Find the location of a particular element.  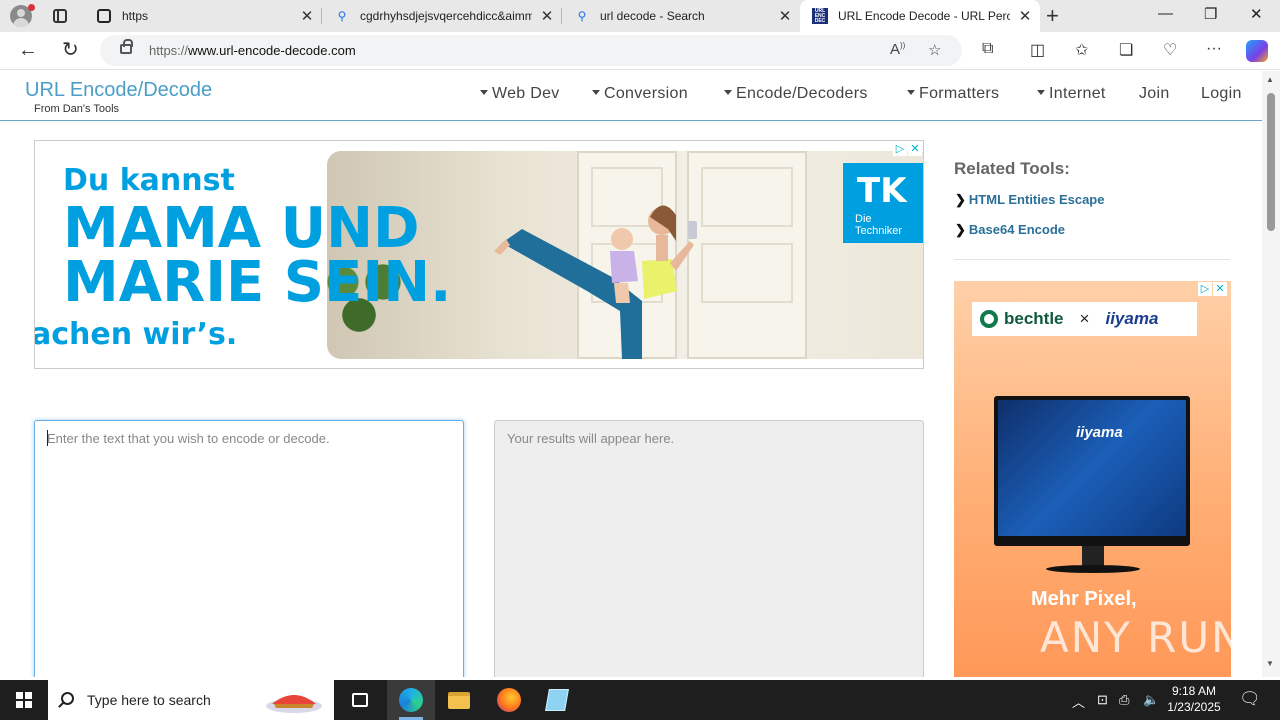

tab-search-query: ⚲ cgdrhyhsdjejsvqercehdicc&aimm ✕ is located at coordinates (442, 16).